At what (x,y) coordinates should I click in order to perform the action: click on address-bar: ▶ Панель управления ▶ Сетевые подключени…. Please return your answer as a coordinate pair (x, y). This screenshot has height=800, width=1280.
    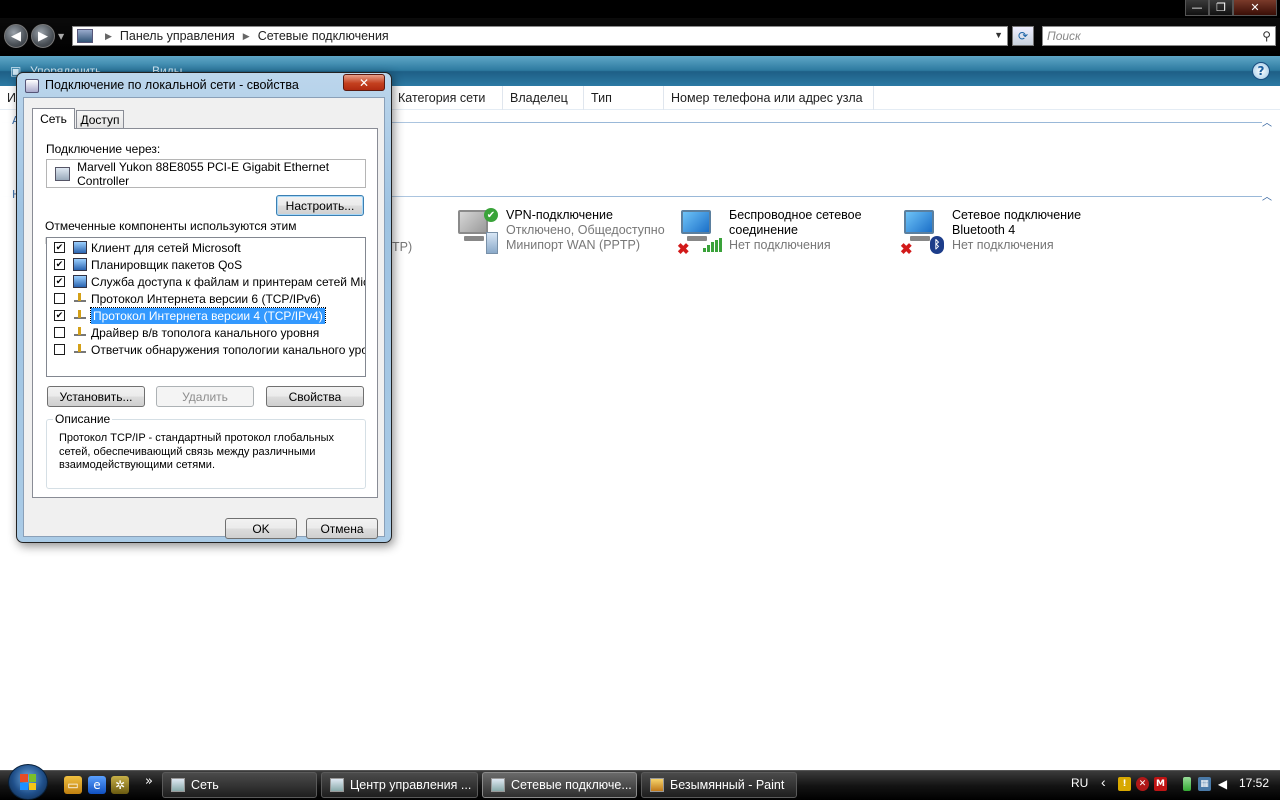
    Looking at the image, I should click on (540, 36).